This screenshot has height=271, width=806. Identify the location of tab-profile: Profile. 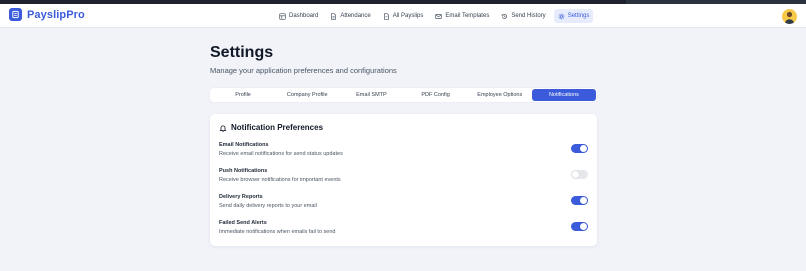
(243, 95).